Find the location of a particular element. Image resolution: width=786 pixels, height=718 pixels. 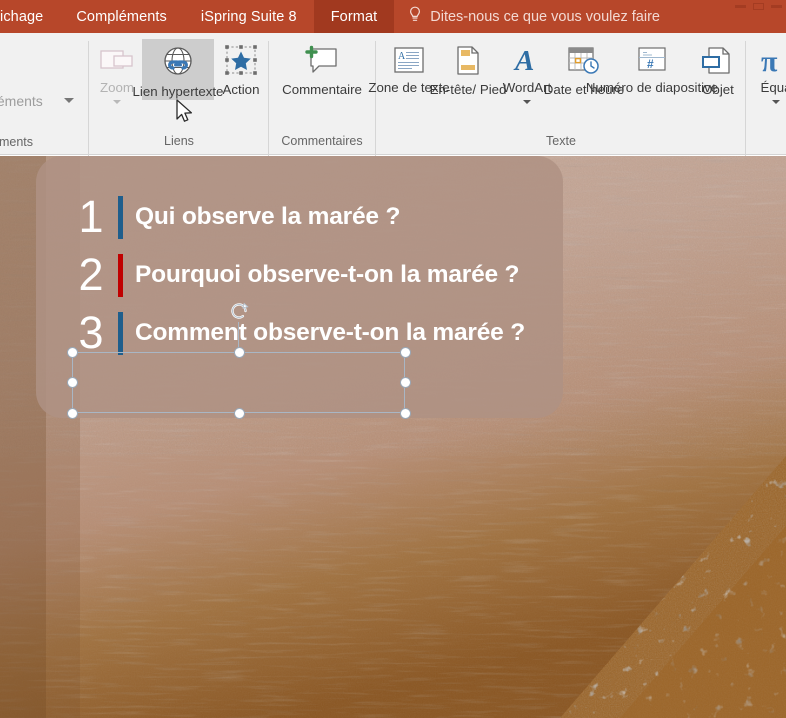

group-label-commentaires: Commentaires is located at coordinates (322, 141).